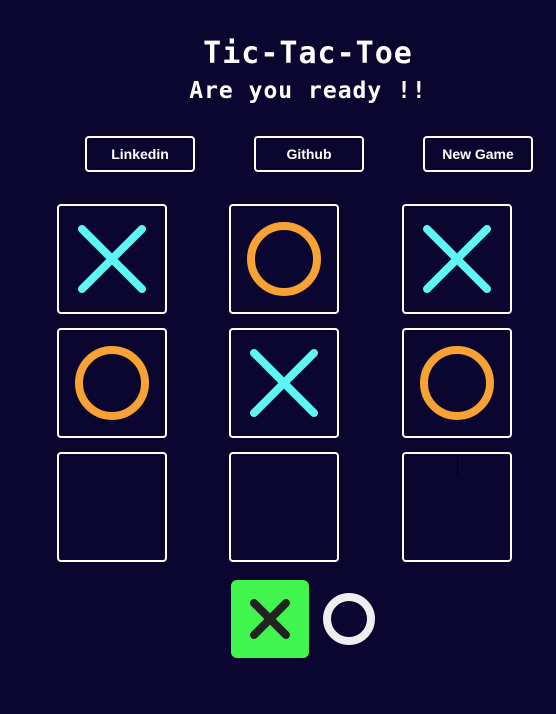 The height and width of the screenshot is (714, 556). Describe the element at coordinates (308, 53) in the screenshot. I see `game-title: Tic-Tac-Toe` at that location.